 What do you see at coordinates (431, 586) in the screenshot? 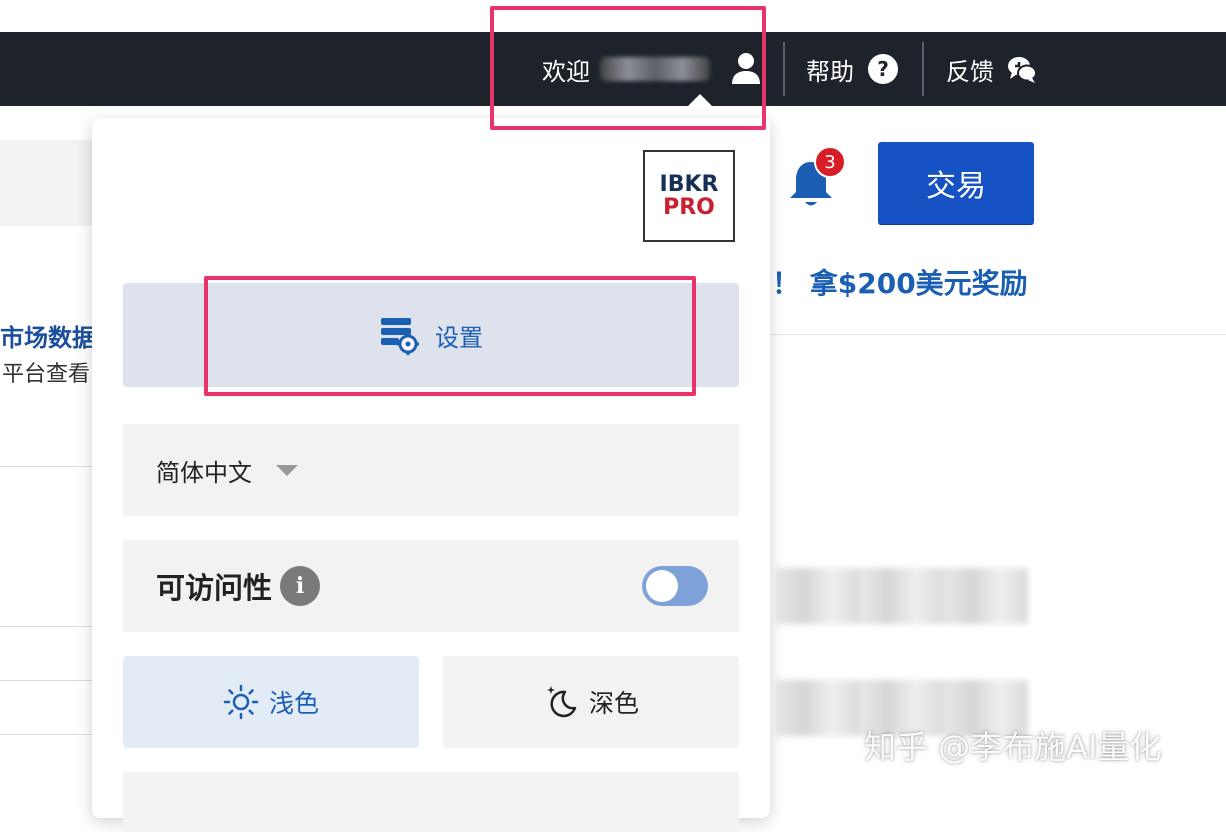
I see `accessibility-row: 可访问性 i` at bounding box center [431, 586].